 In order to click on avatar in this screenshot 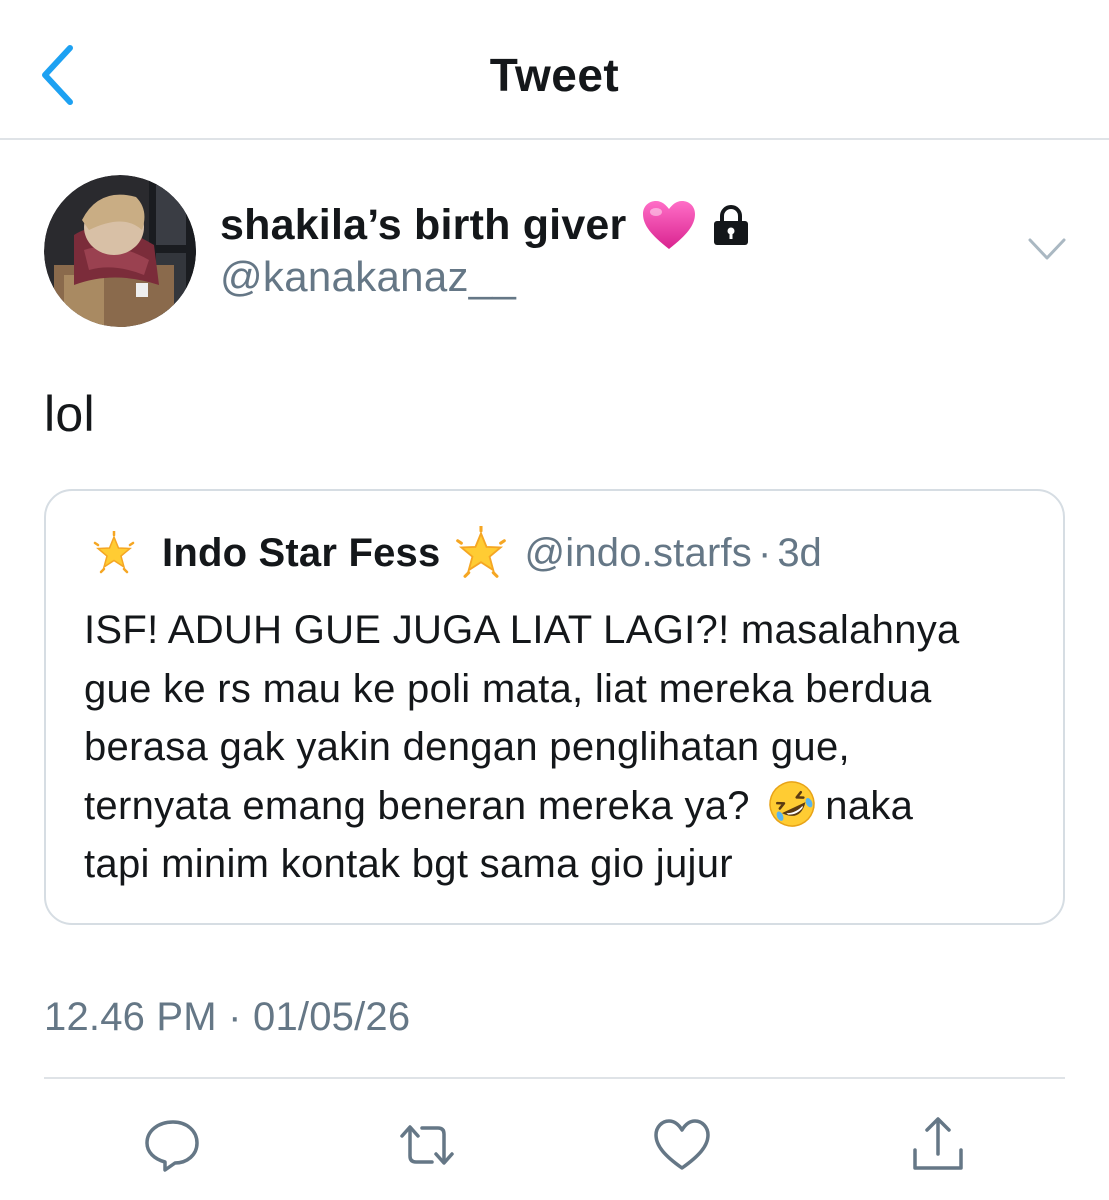, I will do `click(120, 251)`.